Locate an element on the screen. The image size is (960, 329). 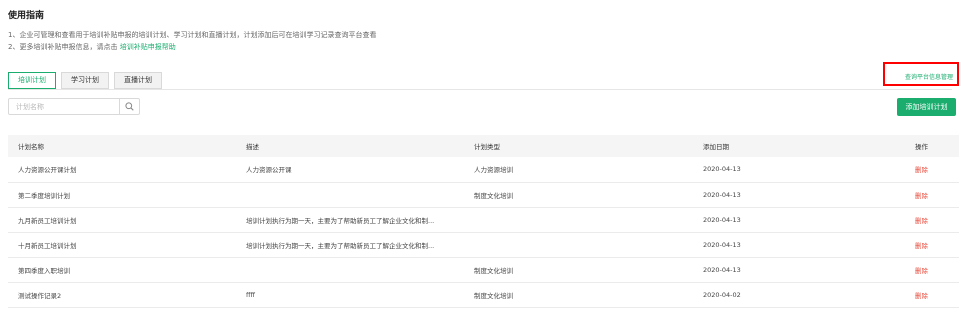
guide-line-2-text: 2、更多培训补贴申报信息，请点击 is located at coordinates (63, 47).